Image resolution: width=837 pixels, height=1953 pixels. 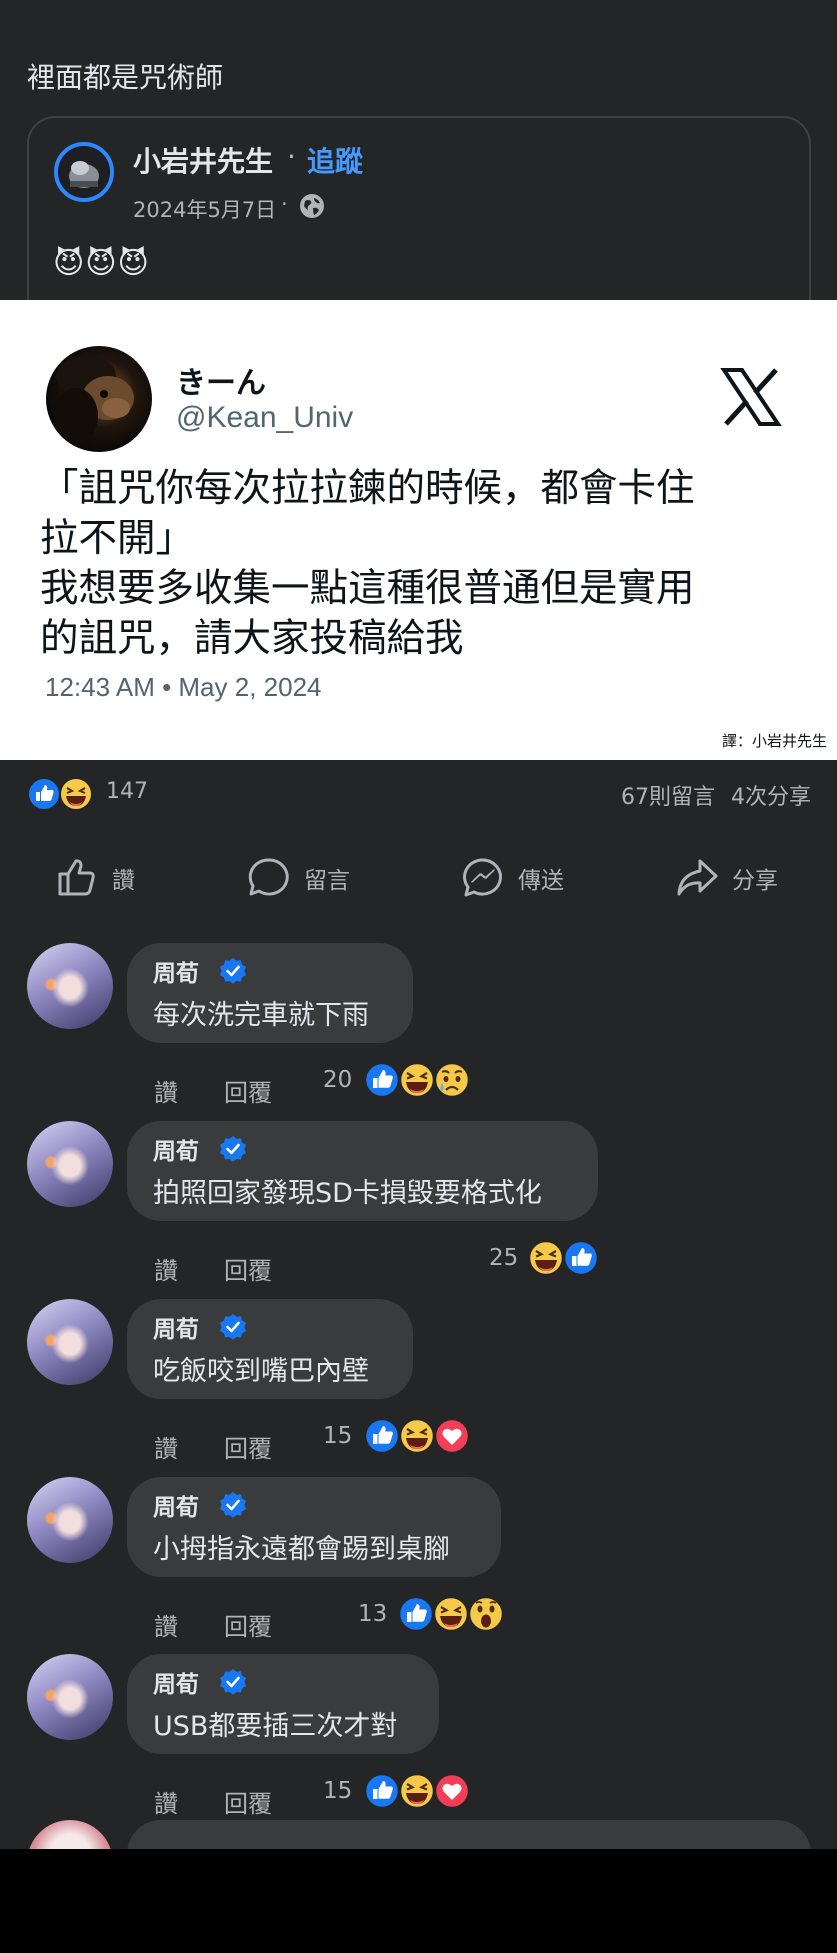 I want to click on like-button: 讚, so click(x=94, y=878).